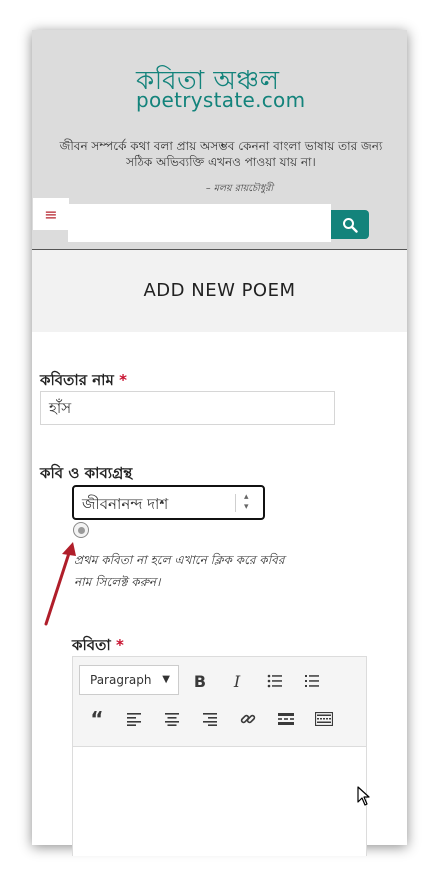 The width and height of the screenshot is (439, 879). I want to click on align-right-icon, so click(210, 719).